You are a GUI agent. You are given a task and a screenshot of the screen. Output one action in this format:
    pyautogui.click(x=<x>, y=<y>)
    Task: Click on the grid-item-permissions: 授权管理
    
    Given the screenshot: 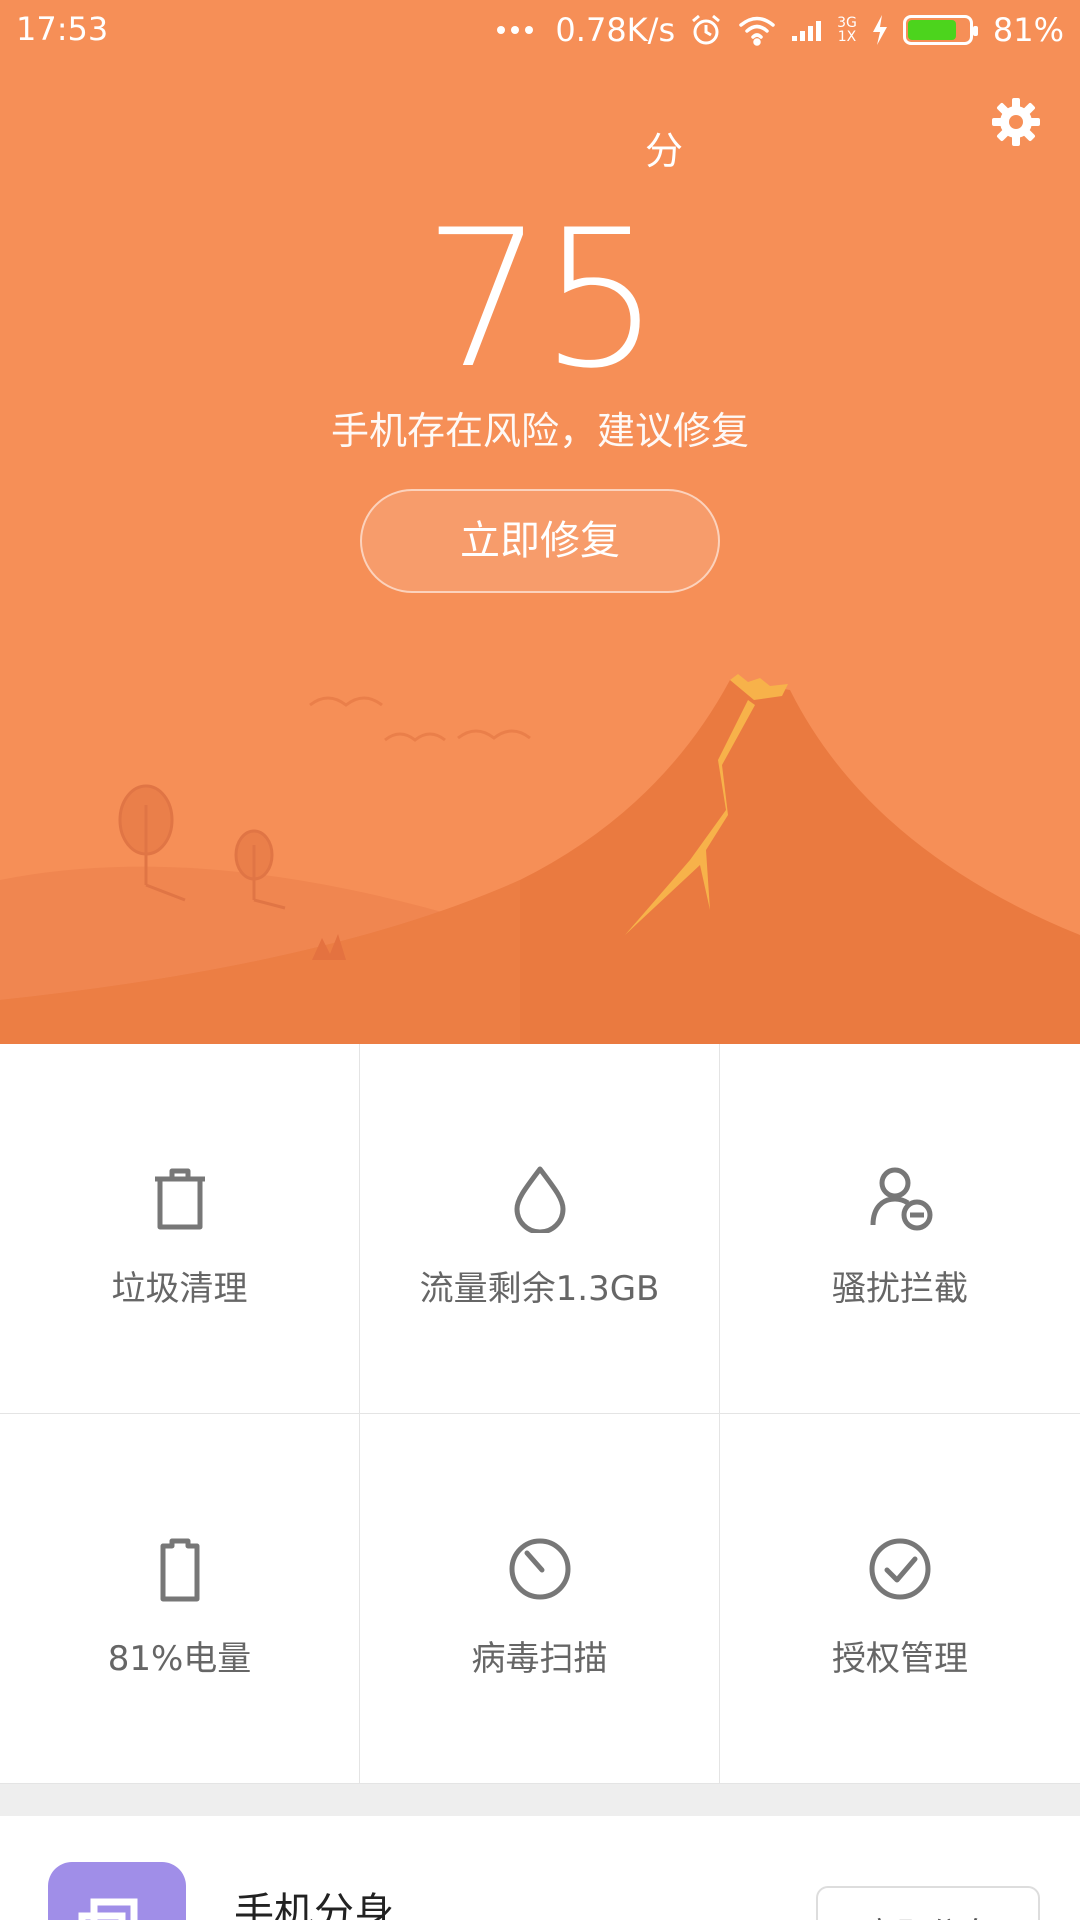 What is the action you would take?
    pyautogui.click(x=900, y=1599)
    